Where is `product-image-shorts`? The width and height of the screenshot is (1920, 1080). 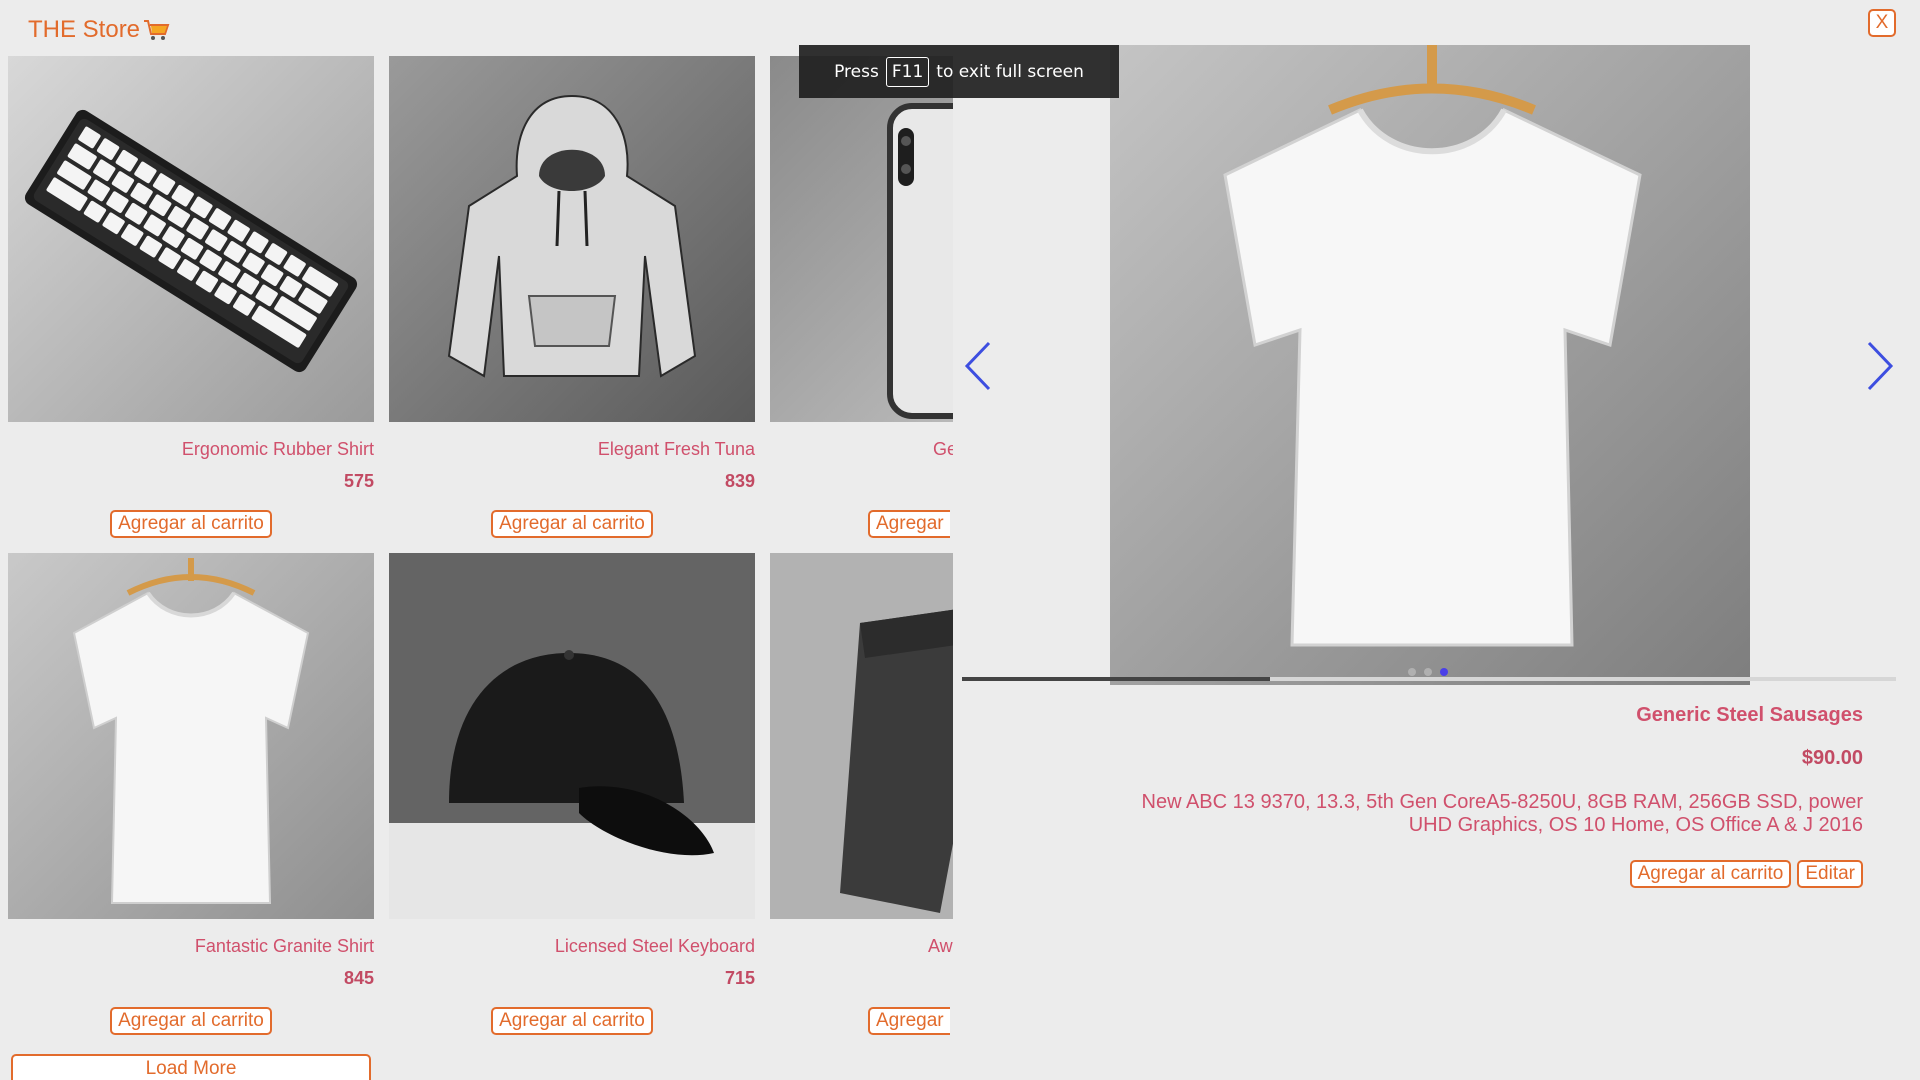
product-image-shorts is located at coordinates (864, 736).